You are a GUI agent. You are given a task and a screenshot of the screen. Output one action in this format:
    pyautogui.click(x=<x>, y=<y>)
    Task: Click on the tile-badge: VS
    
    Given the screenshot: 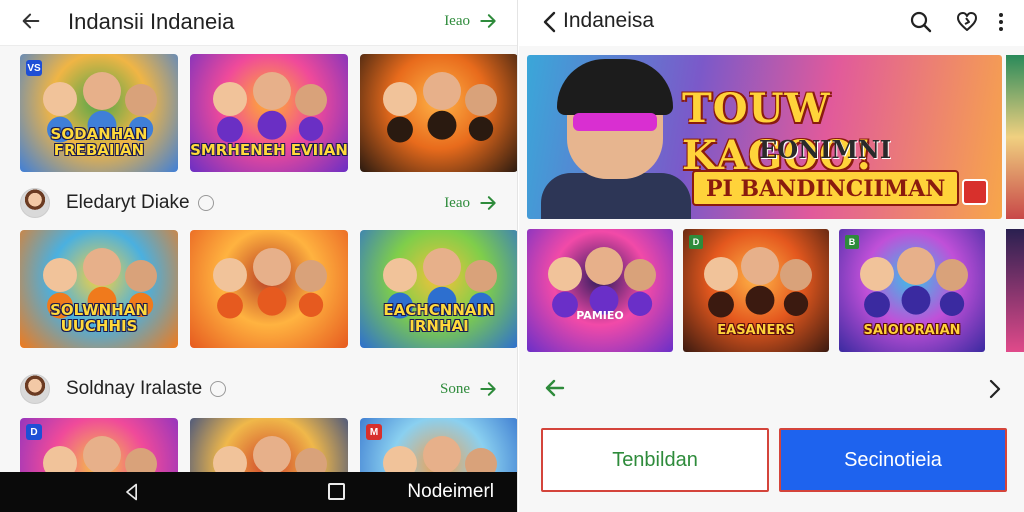 What is the action you would take?
    pyautogui.click(x=34, y=68)
    